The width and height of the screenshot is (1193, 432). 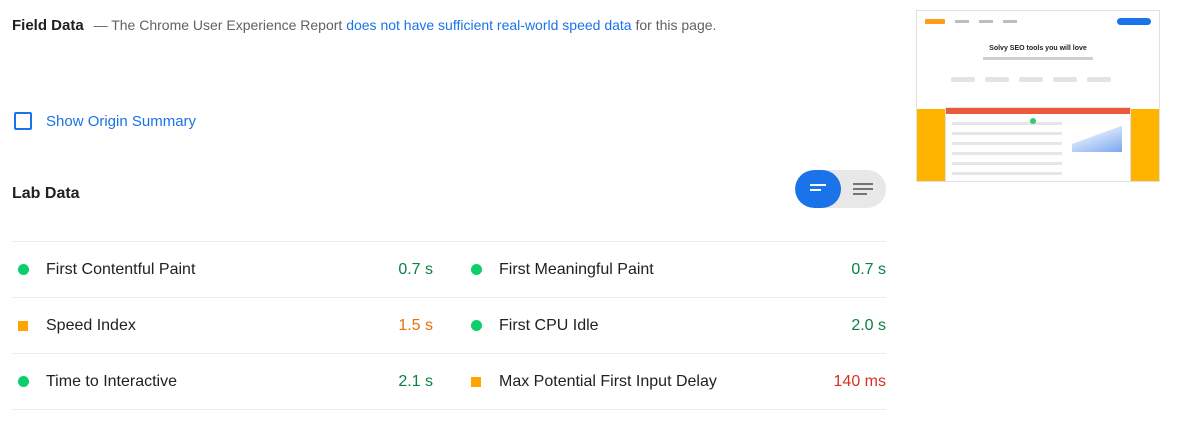 I want to click on metric-name: Time to Interactive, so click(x=112, y=381).